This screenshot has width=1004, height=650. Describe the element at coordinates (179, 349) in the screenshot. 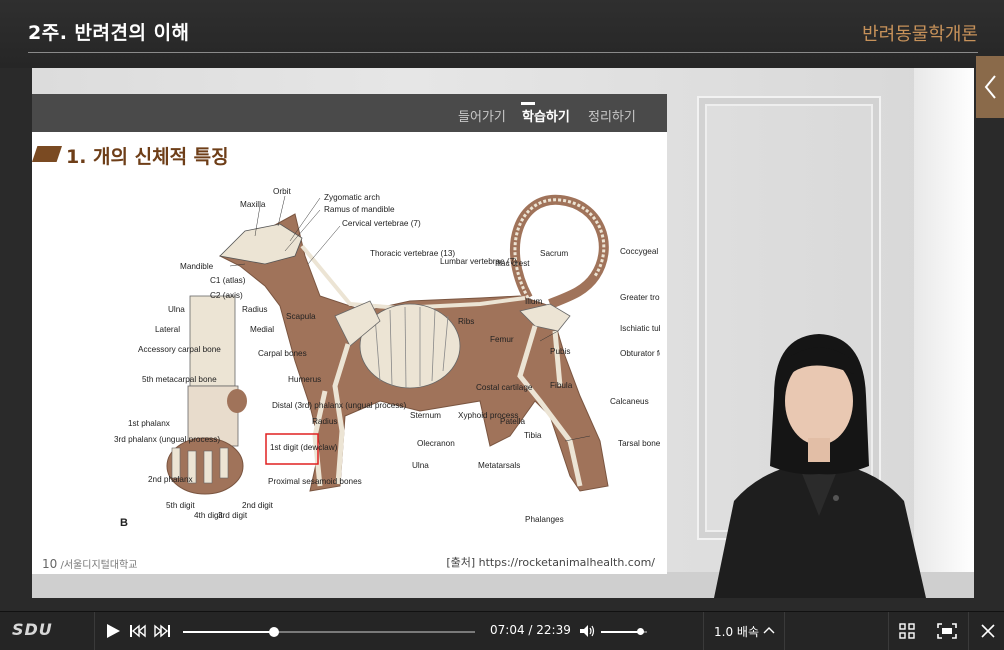

I see `label-accessory-carpal: Accessory carpal bone` at that location.